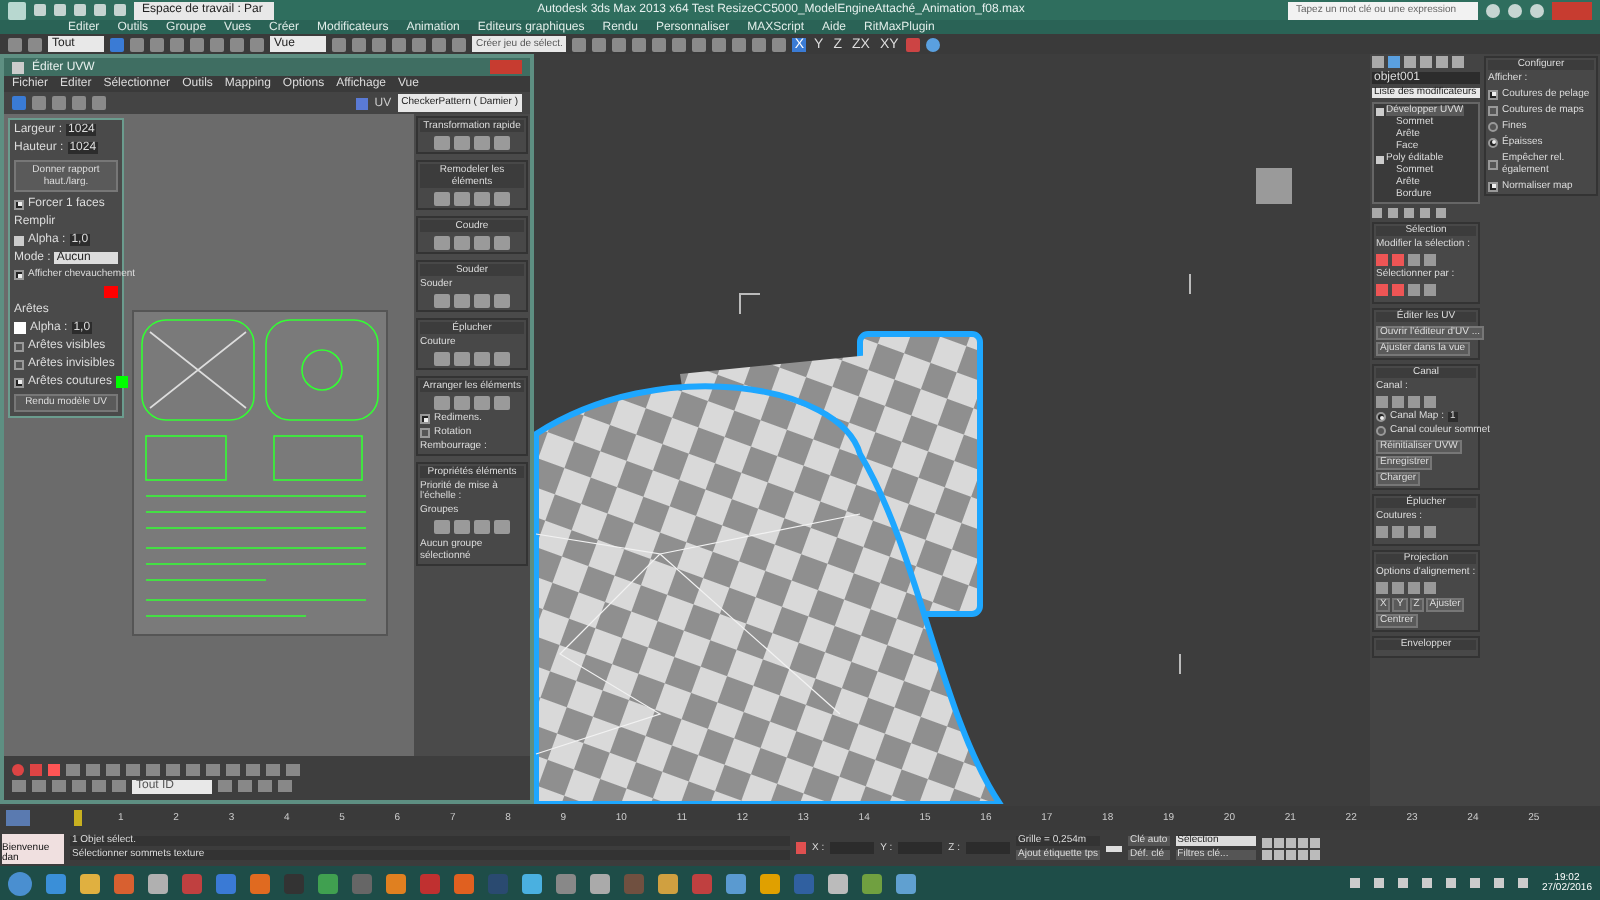 Image resolution: width=1600 pixels, height=900 pixels. I want to click on checker-icon, so click(362, 103).